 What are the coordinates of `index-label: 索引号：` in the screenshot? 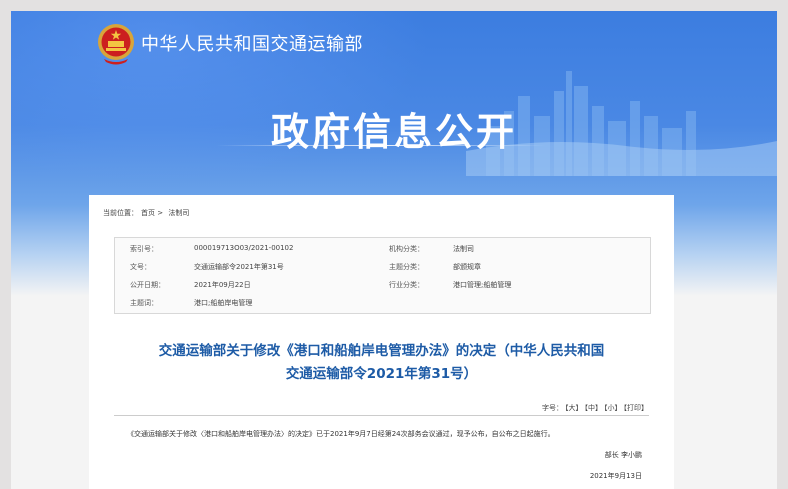 It's located at (144, 249).